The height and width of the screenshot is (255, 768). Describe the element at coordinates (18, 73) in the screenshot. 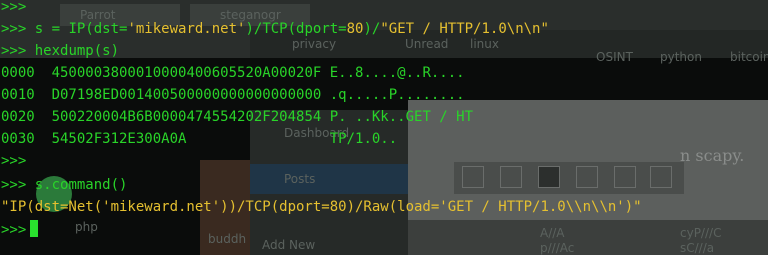

I see `hex-offset: 0000` at that location.